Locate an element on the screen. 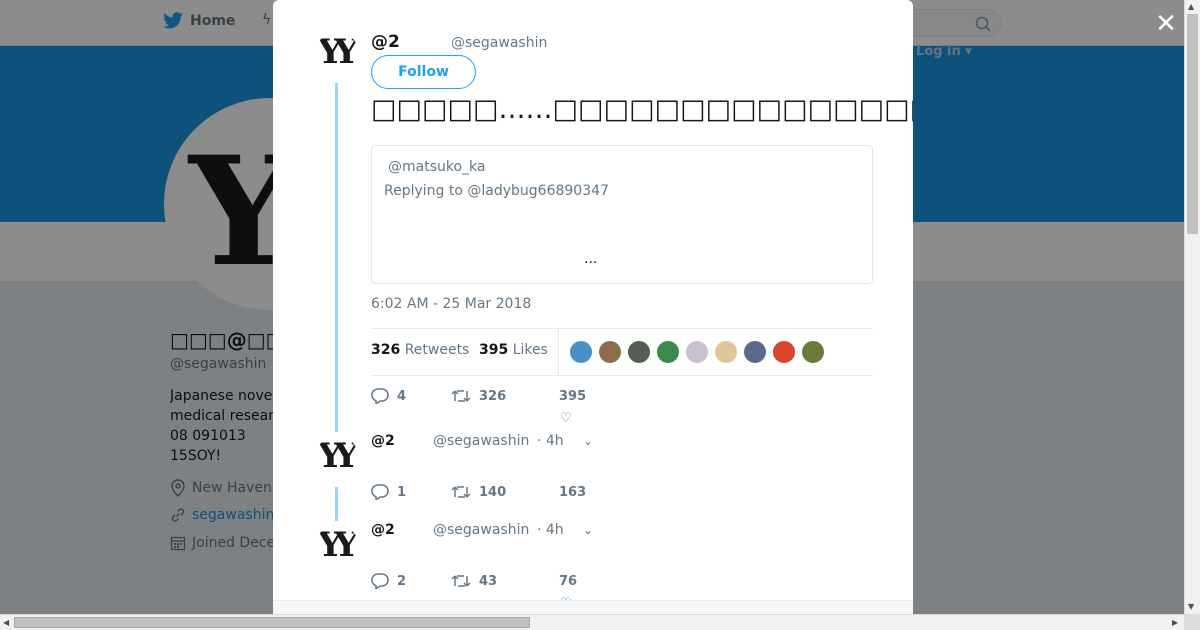 This screenshot has height=630, width=1200. like-button: 395 is located at coordinates (572, 396).